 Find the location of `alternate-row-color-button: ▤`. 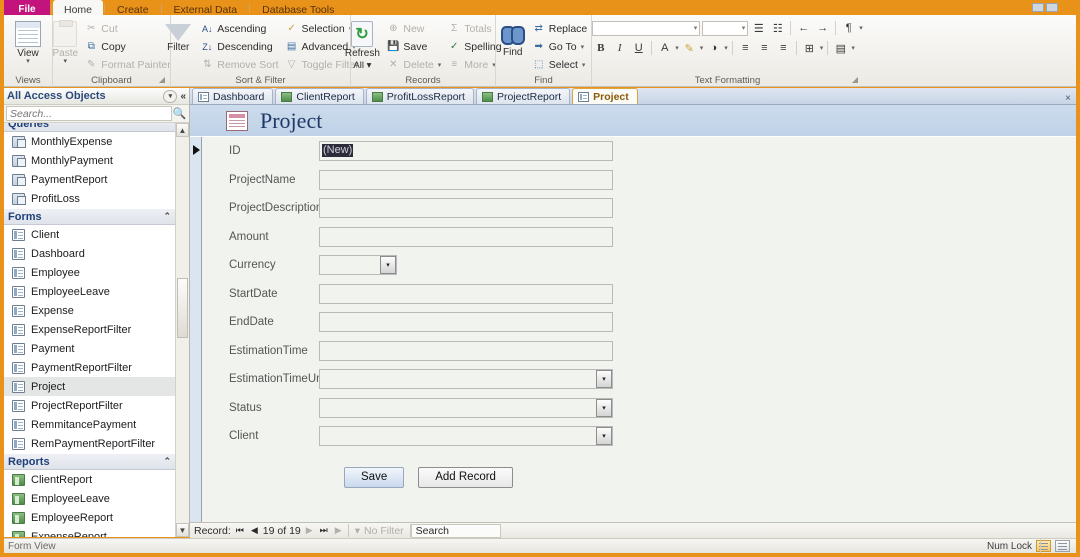

alternate-row-color-button: ▤ is located at coordinates (840, 48).